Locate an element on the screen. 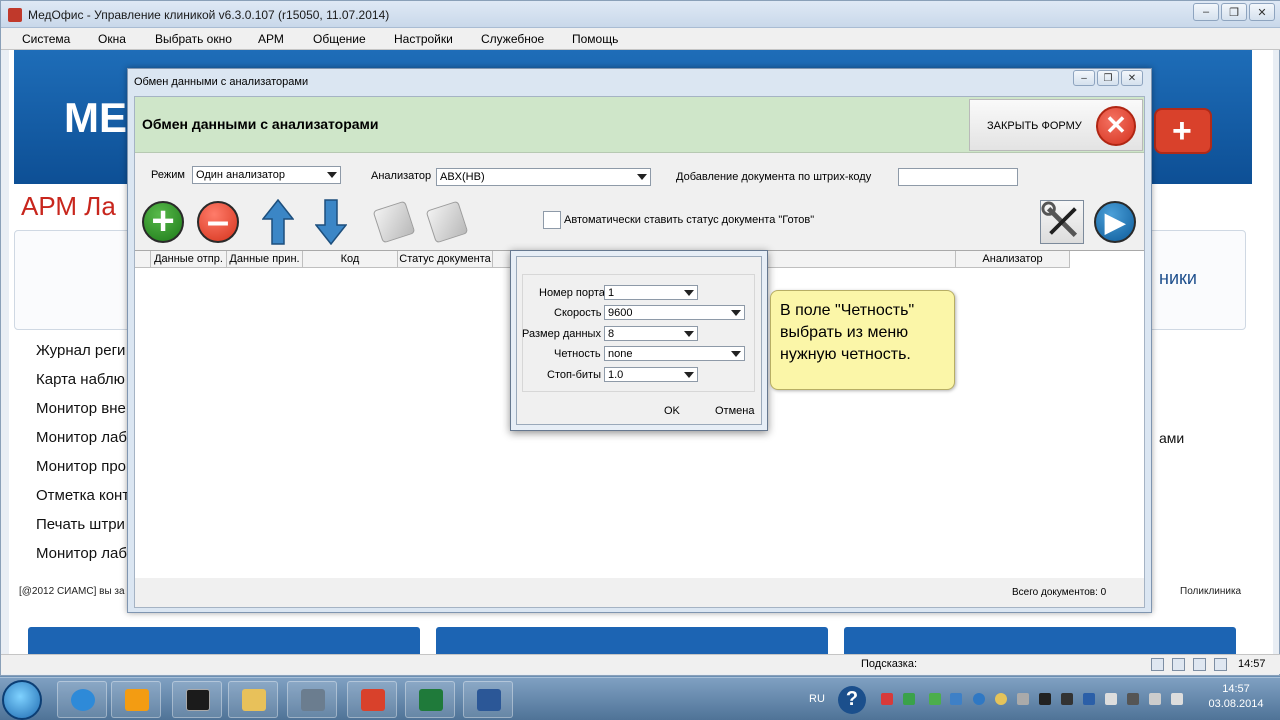 This screenshot has height=720, width=1280. arrow-up-icon is located at coordinates (278, 222).